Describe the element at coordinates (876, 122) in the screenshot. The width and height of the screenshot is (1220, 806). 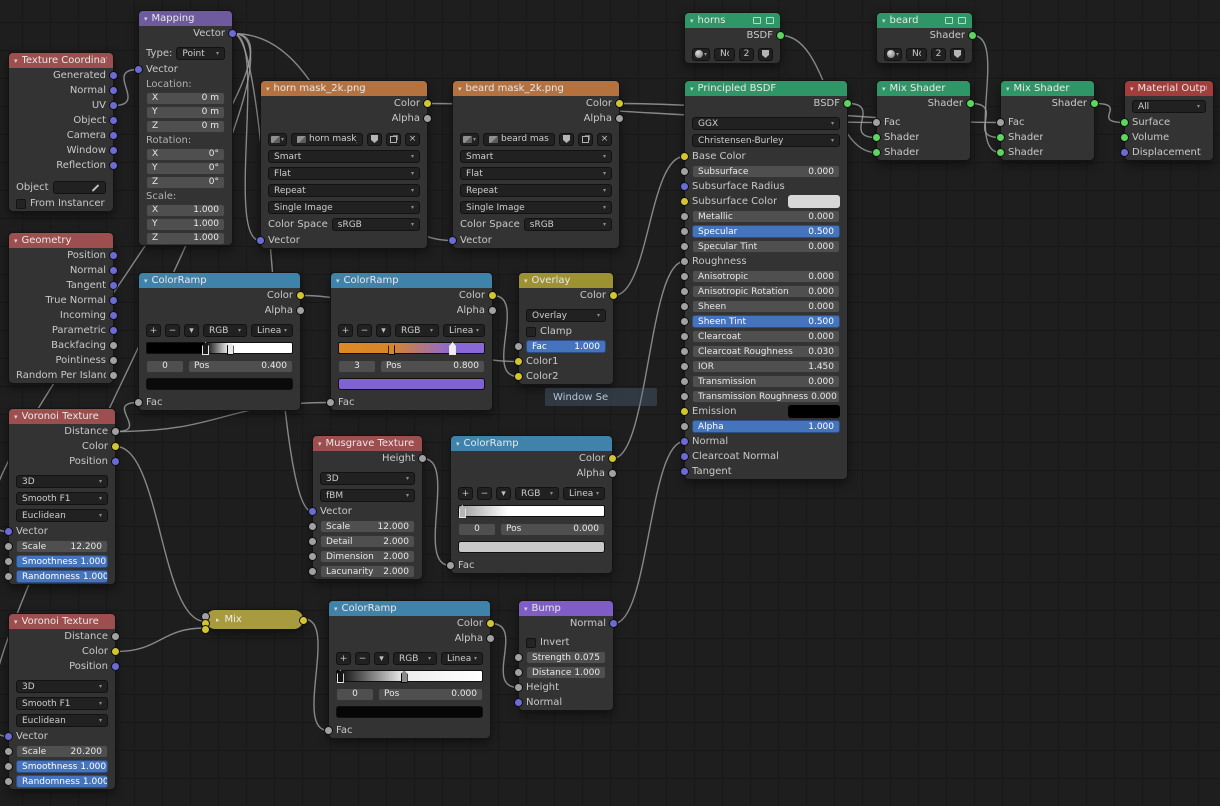
I see `socket-mix-shader-1-fac` at that location.